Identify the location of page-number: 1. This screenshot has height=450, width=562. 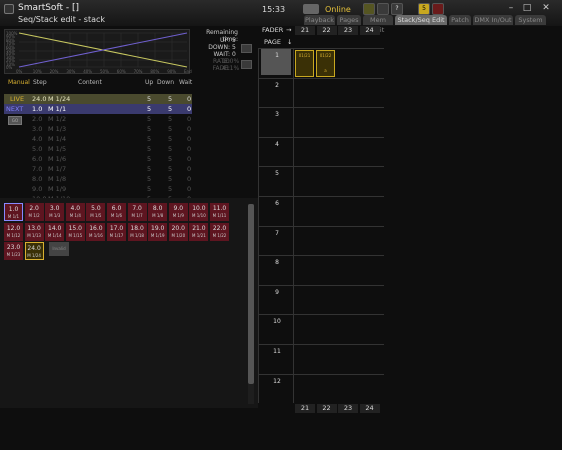
(277, 55).